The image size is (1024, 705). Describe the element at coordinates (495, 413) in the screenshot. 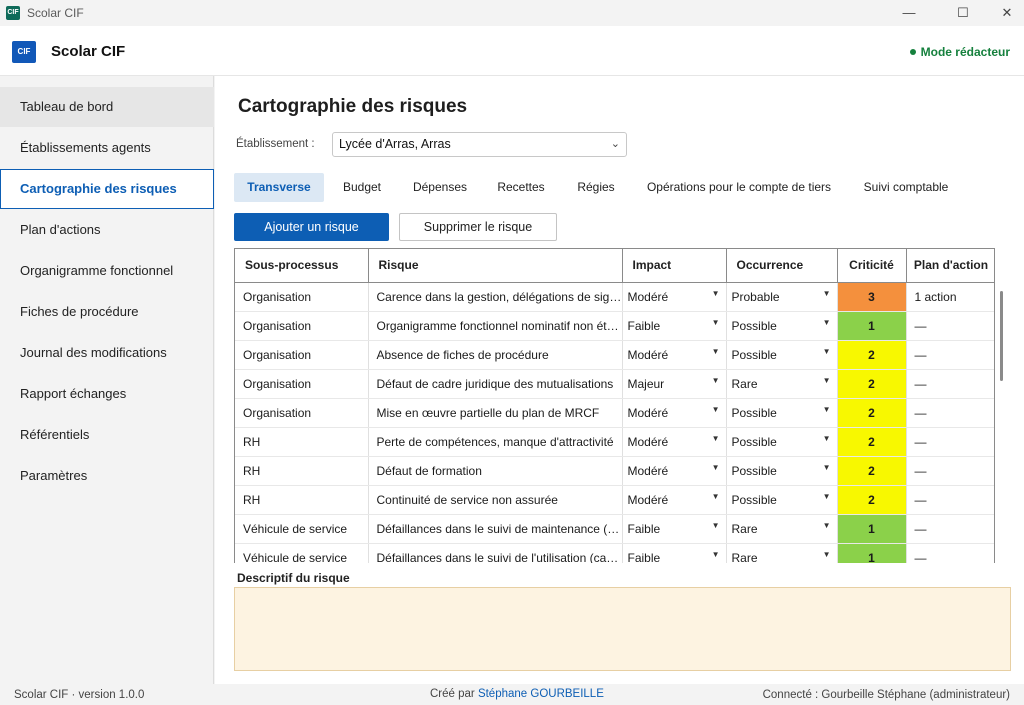

I see `cell-risque: Mise en œuvre partielle du plan de MRCF` at that location.